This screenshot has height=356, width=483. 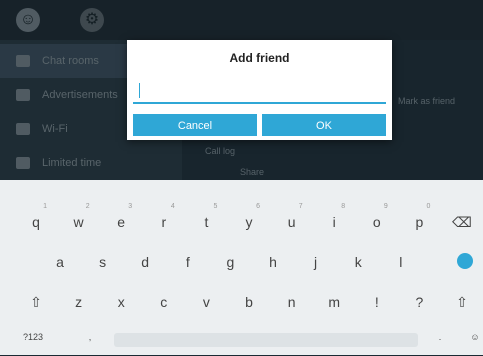 I want to click on key-char: s, so click(x=103, y=262).